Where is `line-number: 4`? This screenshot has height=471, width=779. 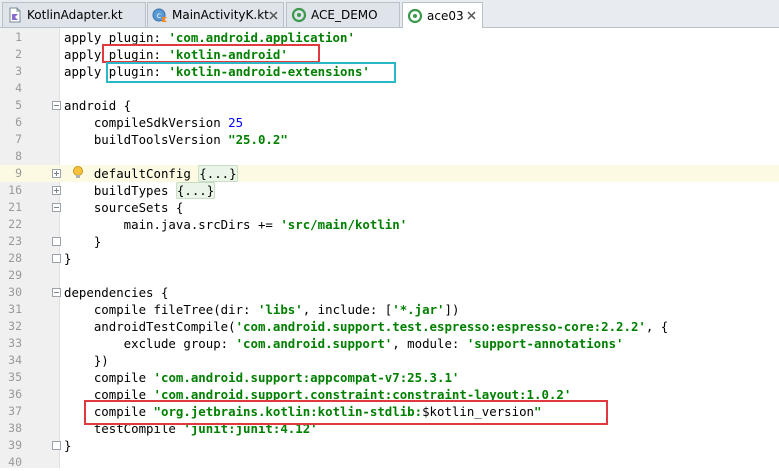
line-number: 4 is located at coordinates (18, 88).